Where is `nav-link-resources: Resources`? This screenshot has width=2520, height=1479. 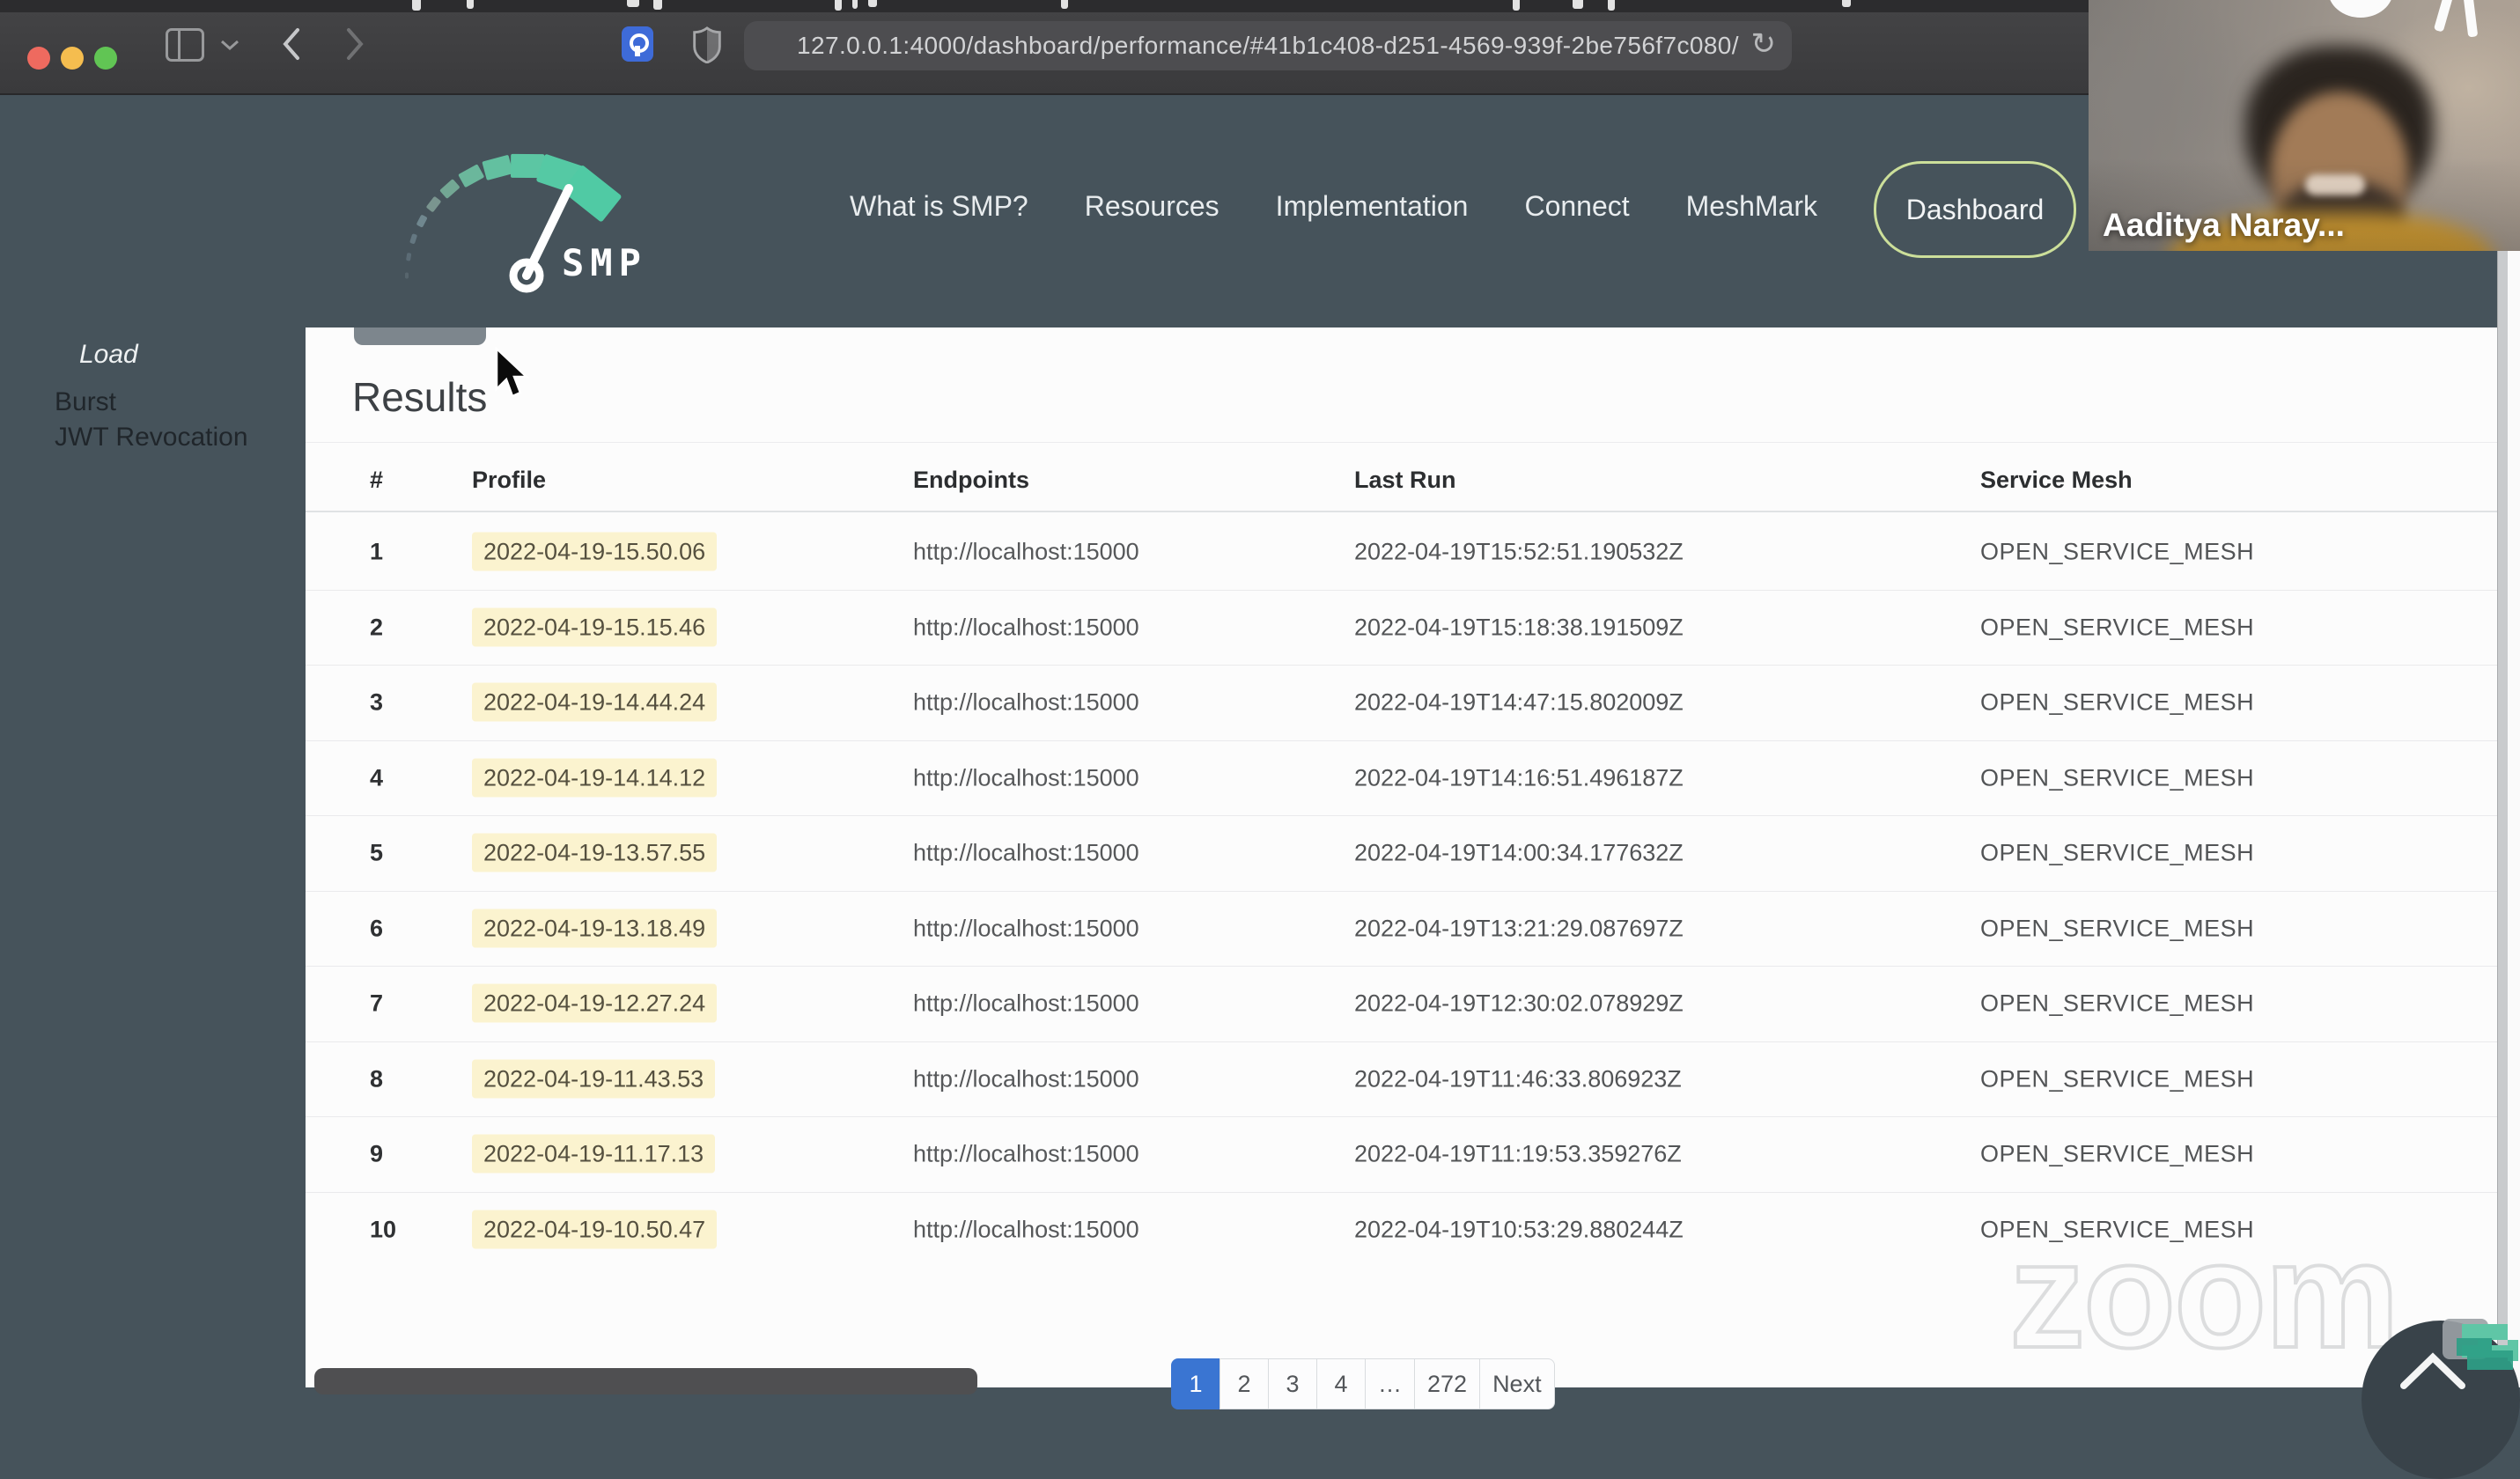 nav-link-resources: Resources is located at coordinates (1152, 206).